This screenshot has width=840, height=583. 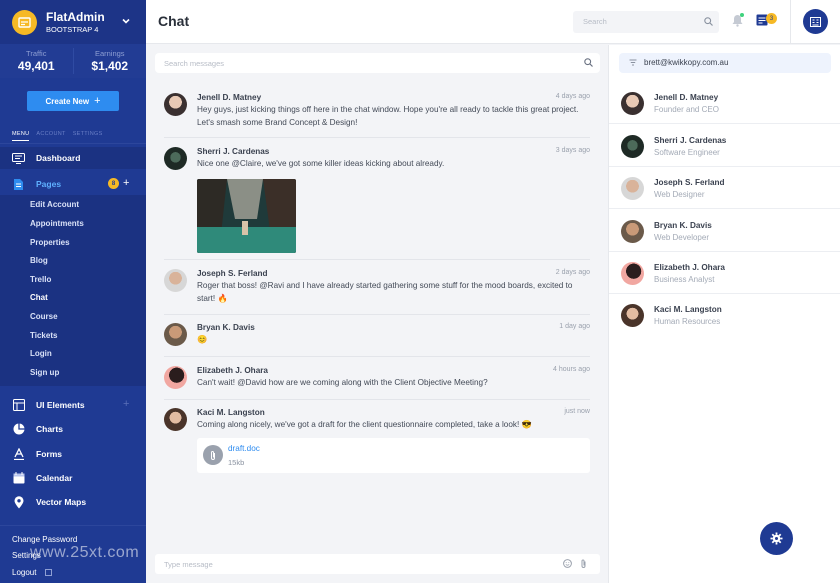 What do you see at coordinates (595, 21) in the screenshot?
I see `search-placeholder: Search` at bounding box center [595, 21].